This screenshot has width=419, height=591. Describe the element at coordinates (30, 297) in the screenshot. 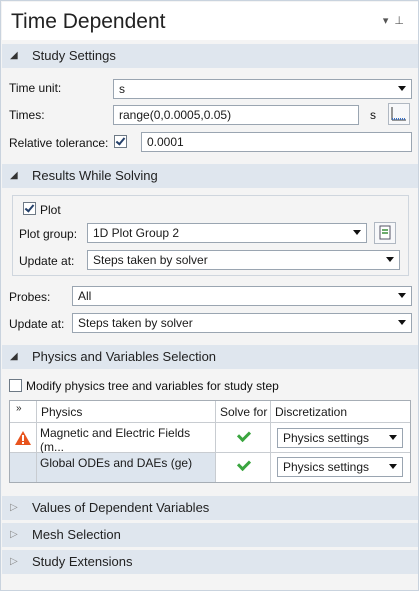

I see `probes-label: Probes:` at that location.